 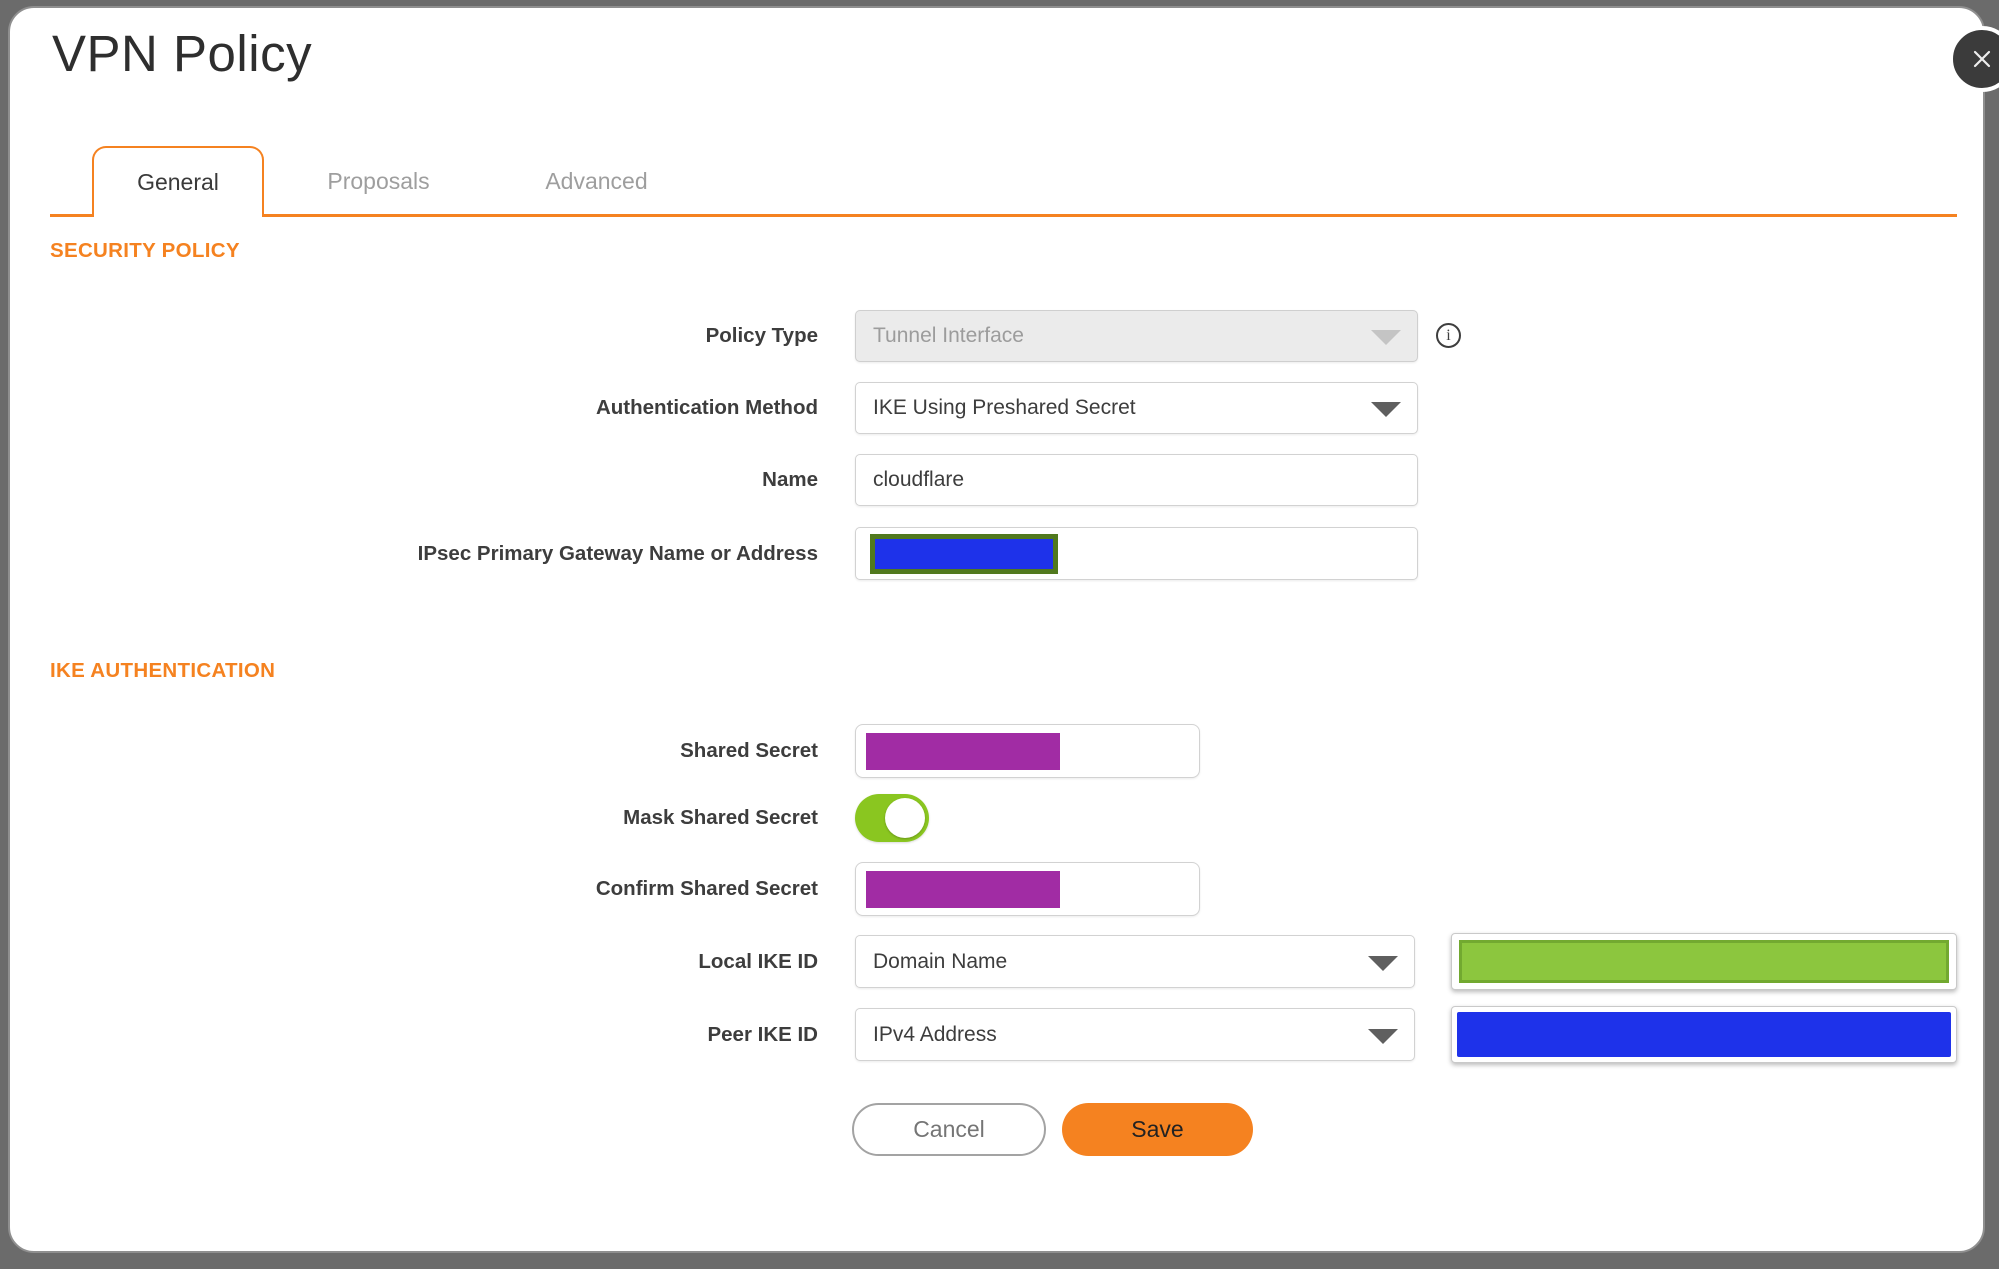 What do you see at coordinates (1135, 1034) in the screenshot?
I see `peer-ike-id-select: IPv4 Address` at bounding box center [1135, 1034].